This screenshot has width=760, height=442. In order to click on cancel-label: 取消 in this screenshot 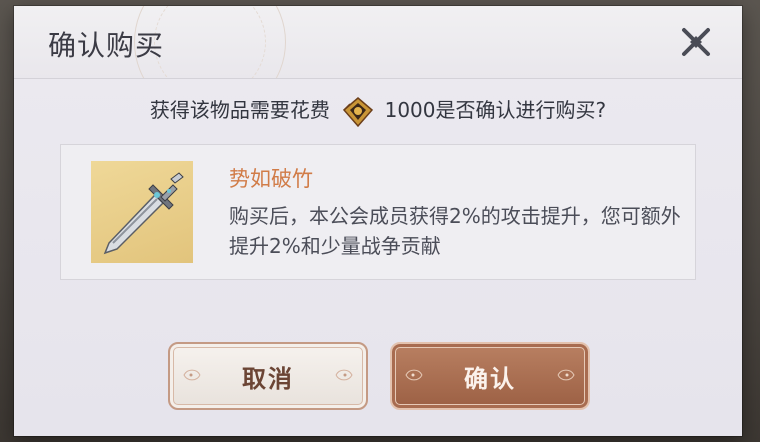, I will do `click(268, 378)`.